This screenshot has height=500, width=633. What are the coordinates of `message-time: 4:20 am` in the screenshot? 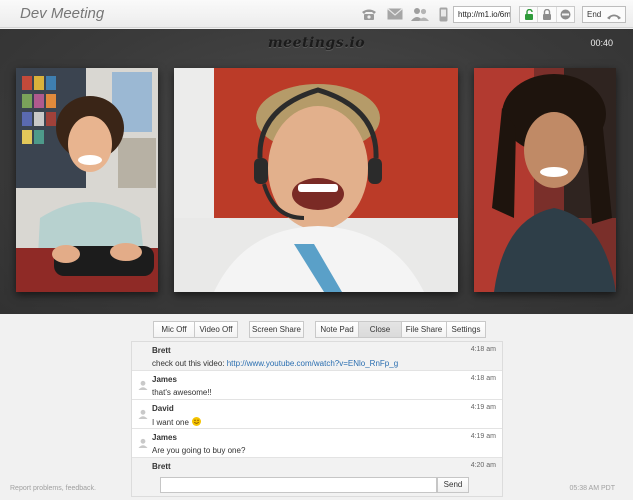 It's located at (483, 465).